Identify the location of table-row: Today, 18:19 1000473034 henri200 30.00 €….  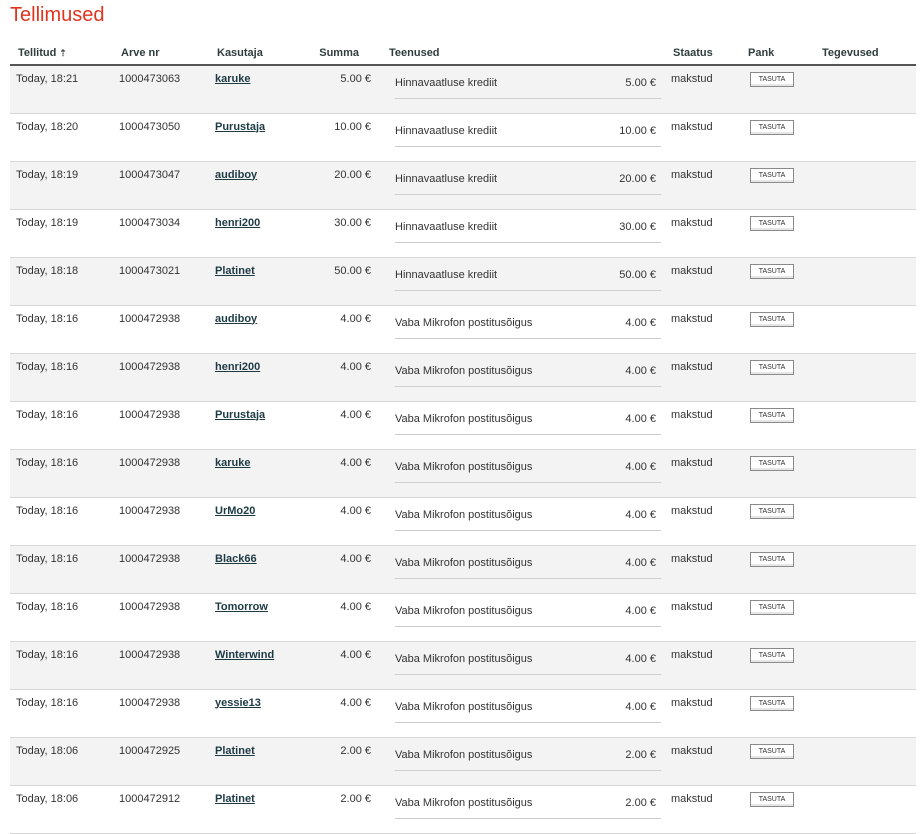
(463, 233).